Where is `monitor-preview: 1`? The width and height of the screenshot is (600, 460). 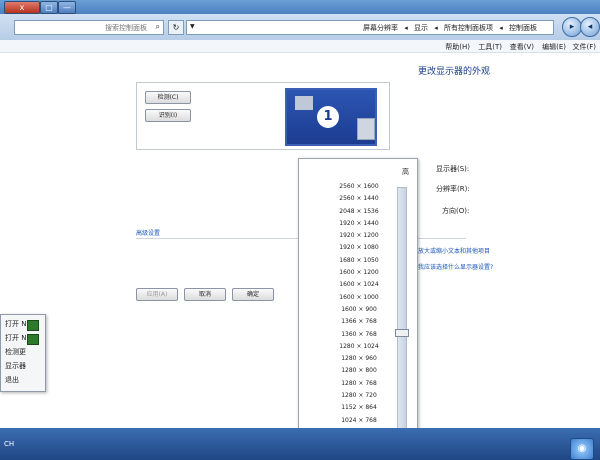
monitor-preview: 1 is located at coordinates (331, 117).